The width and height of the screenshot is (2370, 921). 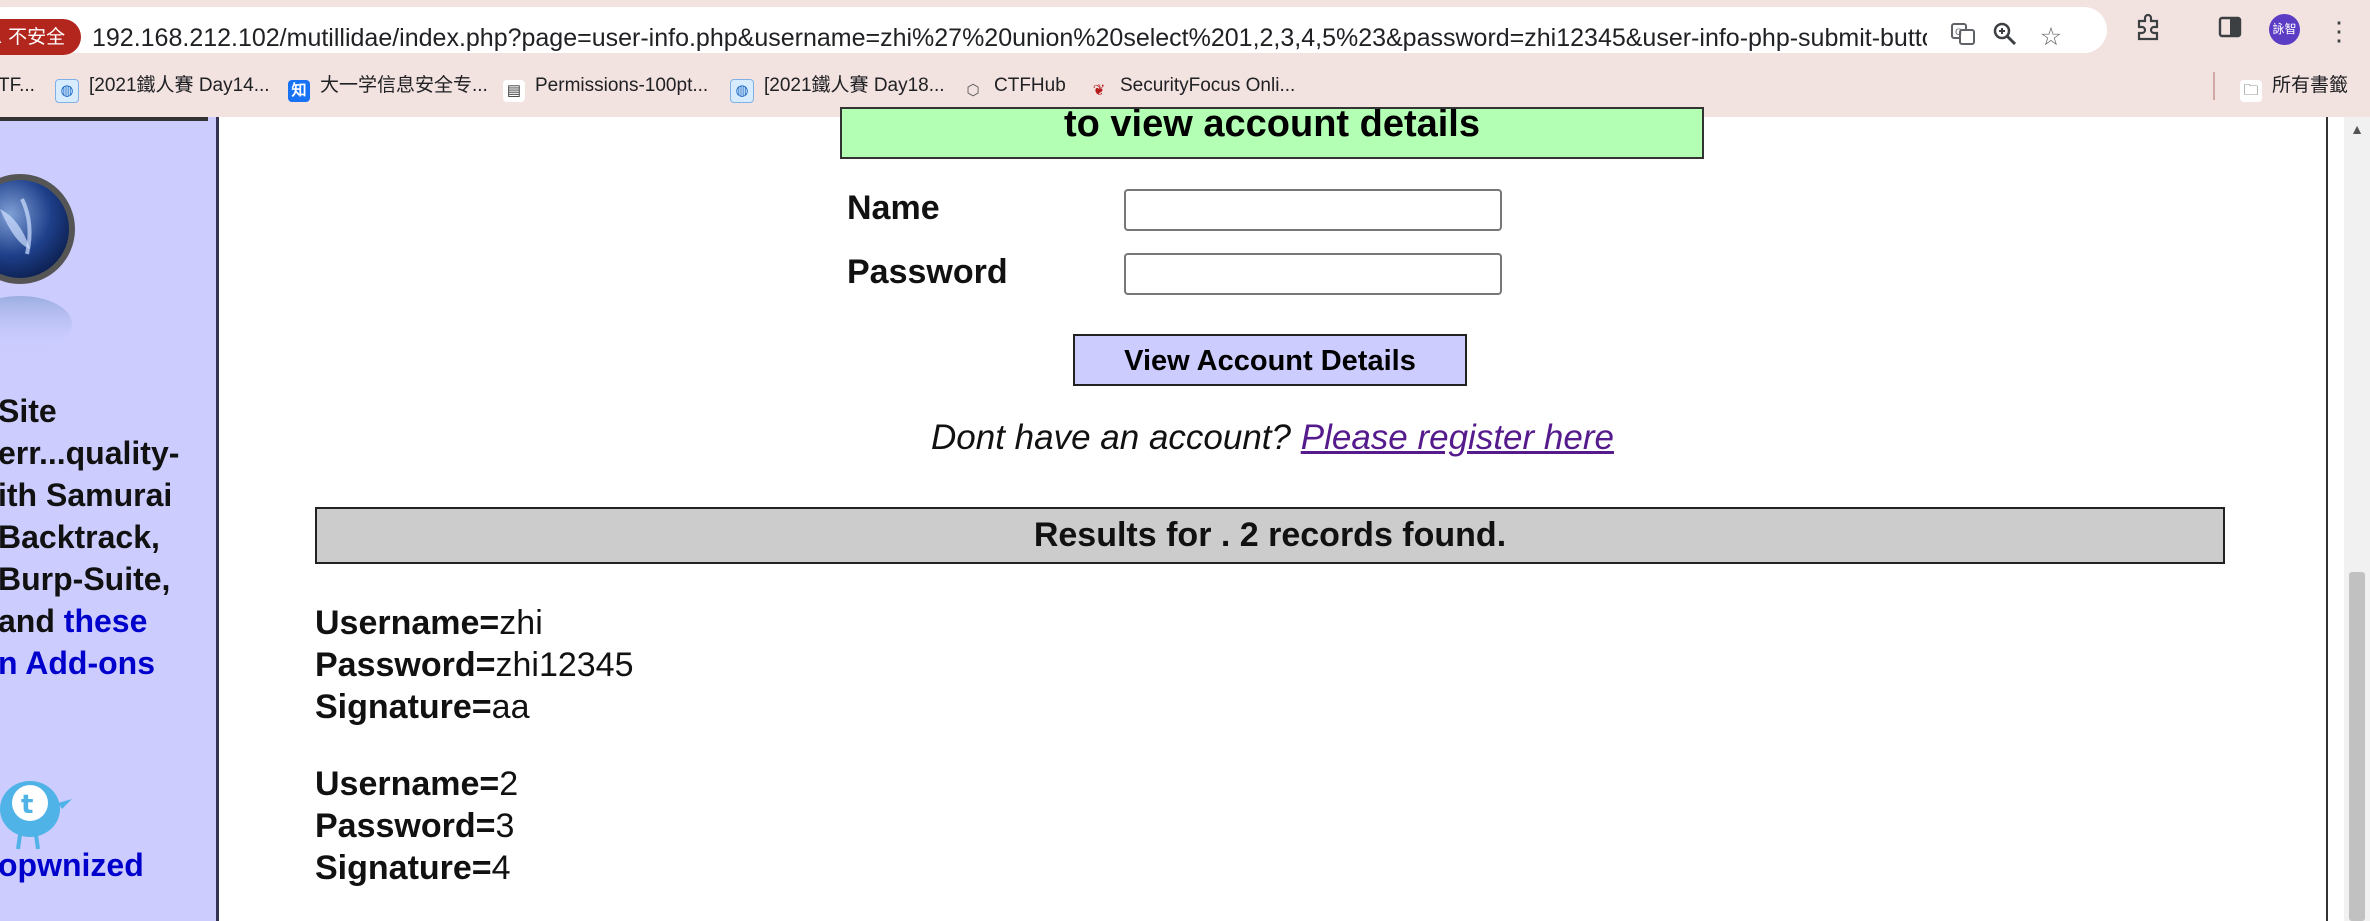 I want to click on securityfocus-icon: ❦, so click(x=1099, y=90).